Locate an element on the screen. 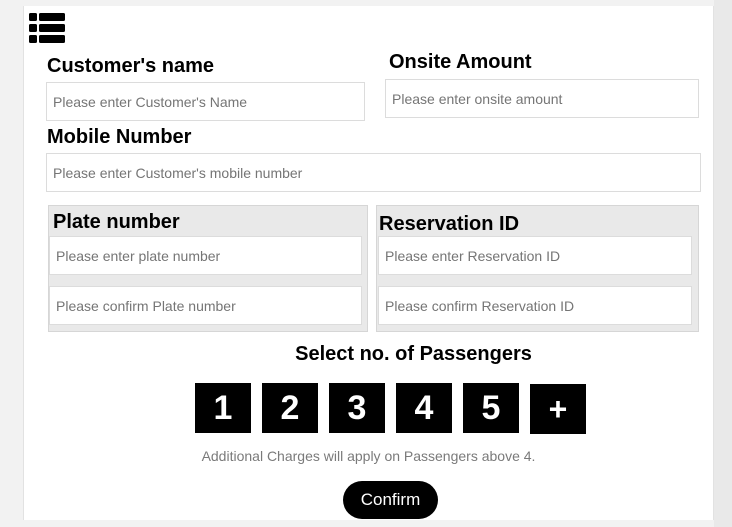  onsite-amount-label: Onsite Amount is located at coordinates (460, 62).